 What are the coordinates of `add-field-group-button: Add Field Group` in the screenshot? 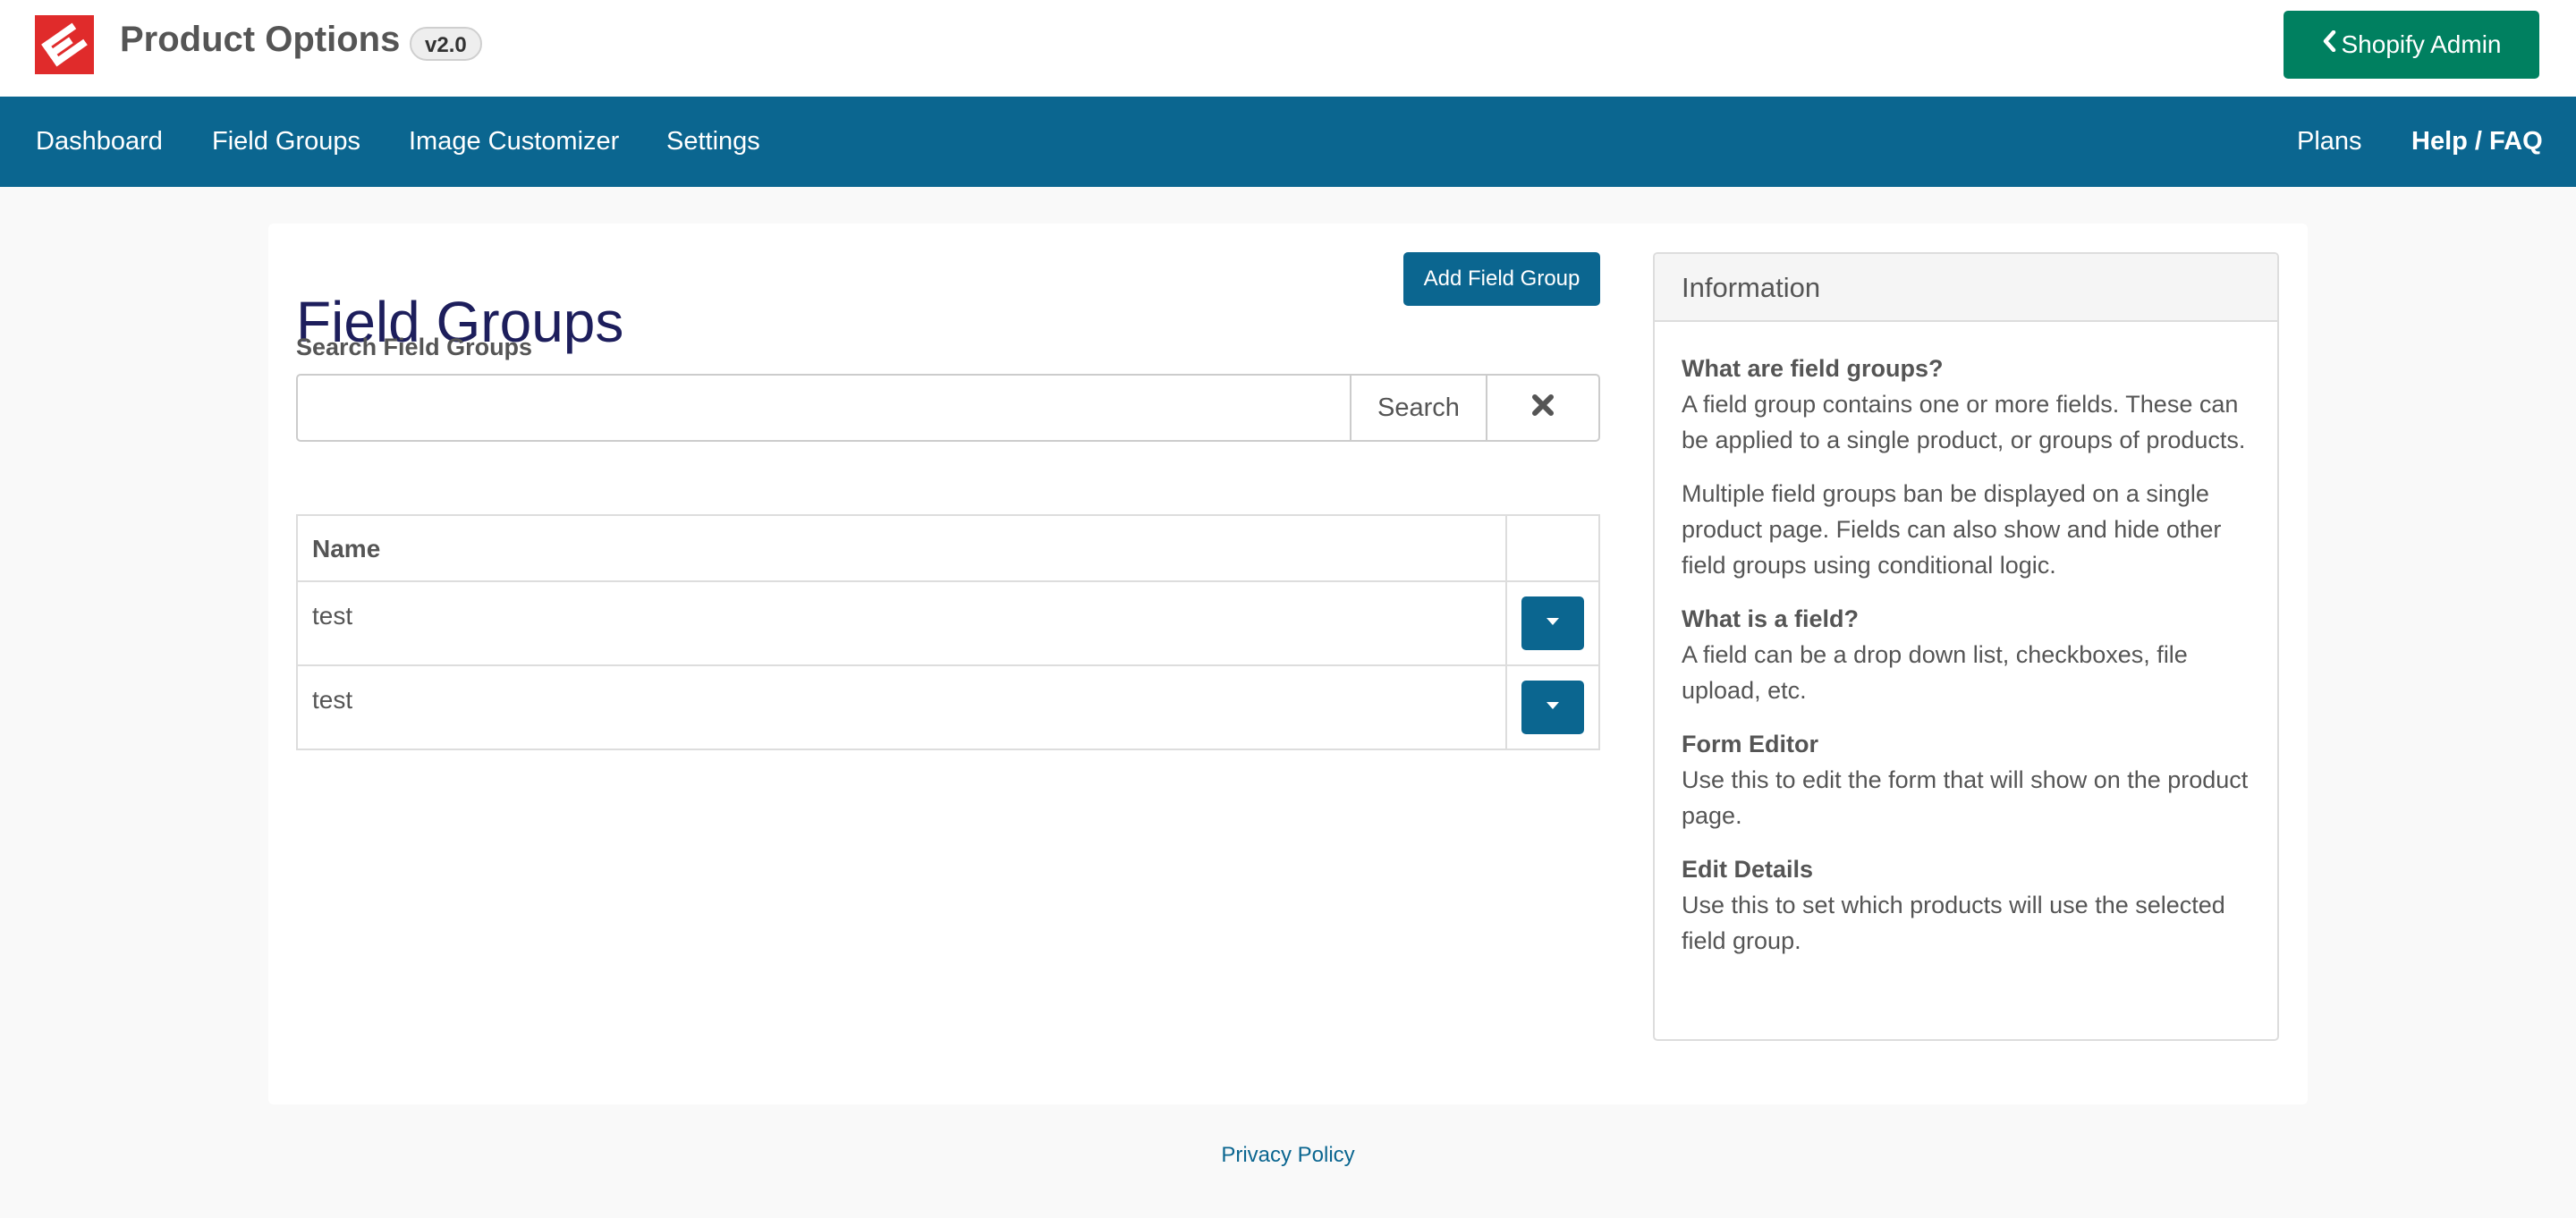 It's located at (1501, 279).